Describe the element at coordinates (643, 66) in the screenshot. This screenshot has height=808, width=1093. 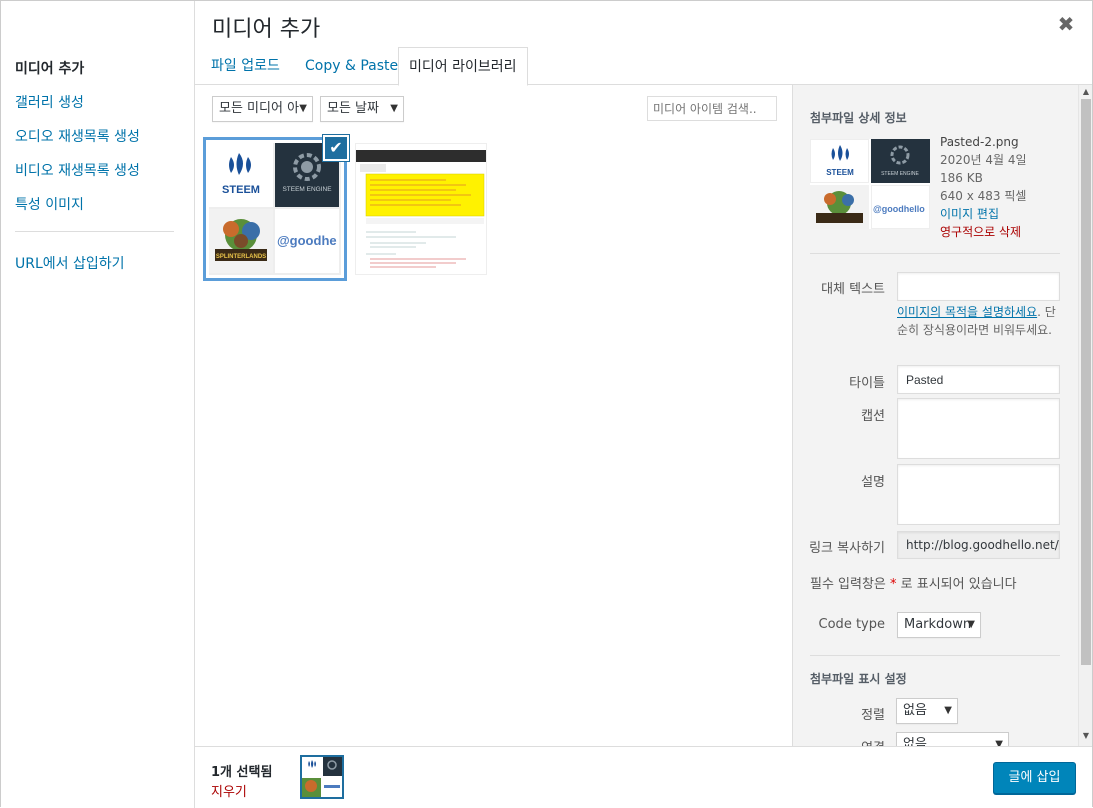
I see `router-tabs: 파일 업로드 Copy & Paste 미디어 라이브러리` at that location.